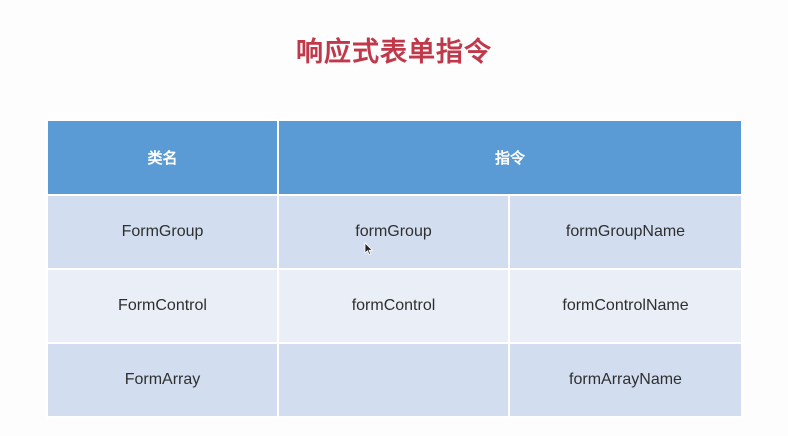 The height and width of the screenshot is (436, 788). I want to click on cell-class-name: FormGroup, so click(162, 232).